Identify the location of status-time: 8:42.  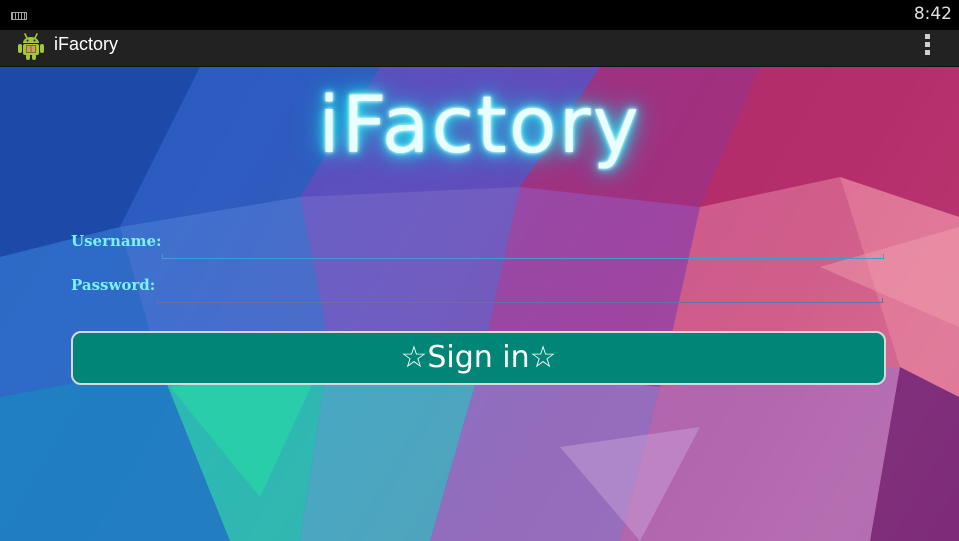
(932, 14).